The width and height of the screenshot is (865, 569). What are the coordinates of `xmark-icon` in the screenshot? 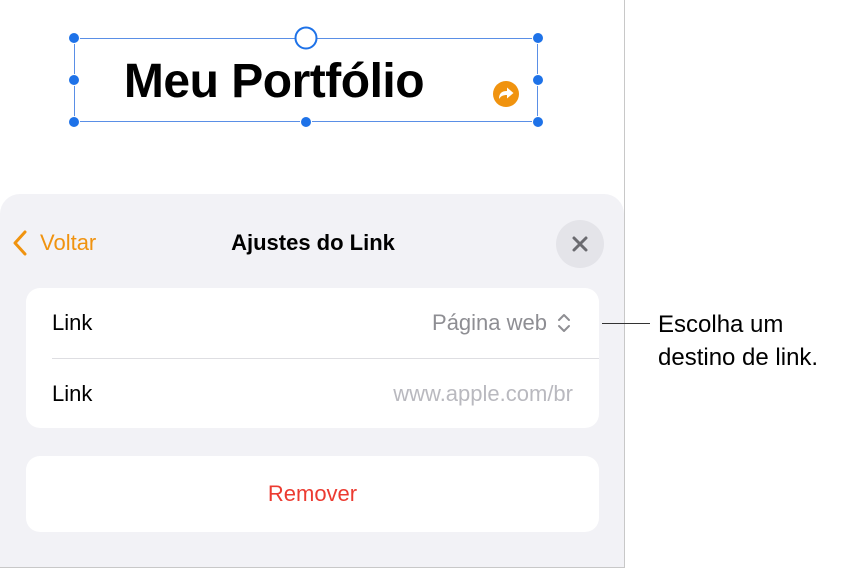 It's located at (580, 244).